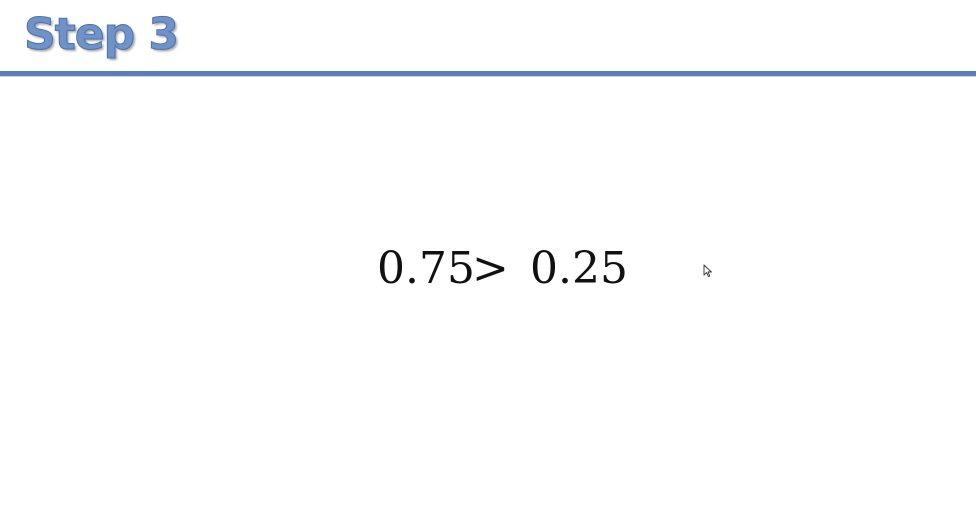  Describe the element at coordinates (102, 35) in the screenshot. I see `slide-title: Step 3` at that location.